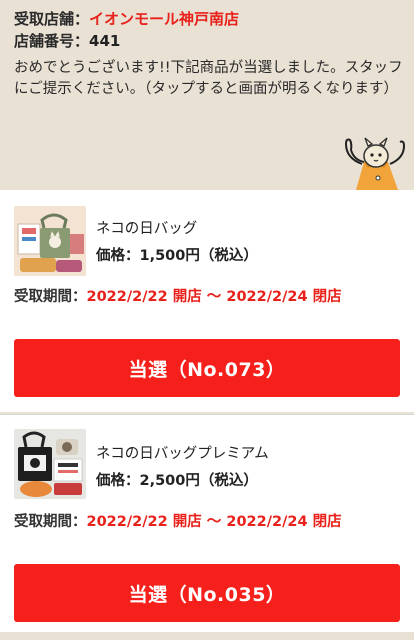 The height and width of the screenshot is (640, 414). I want to click on product-name: ネコの日バッグ, so click(147, 229).